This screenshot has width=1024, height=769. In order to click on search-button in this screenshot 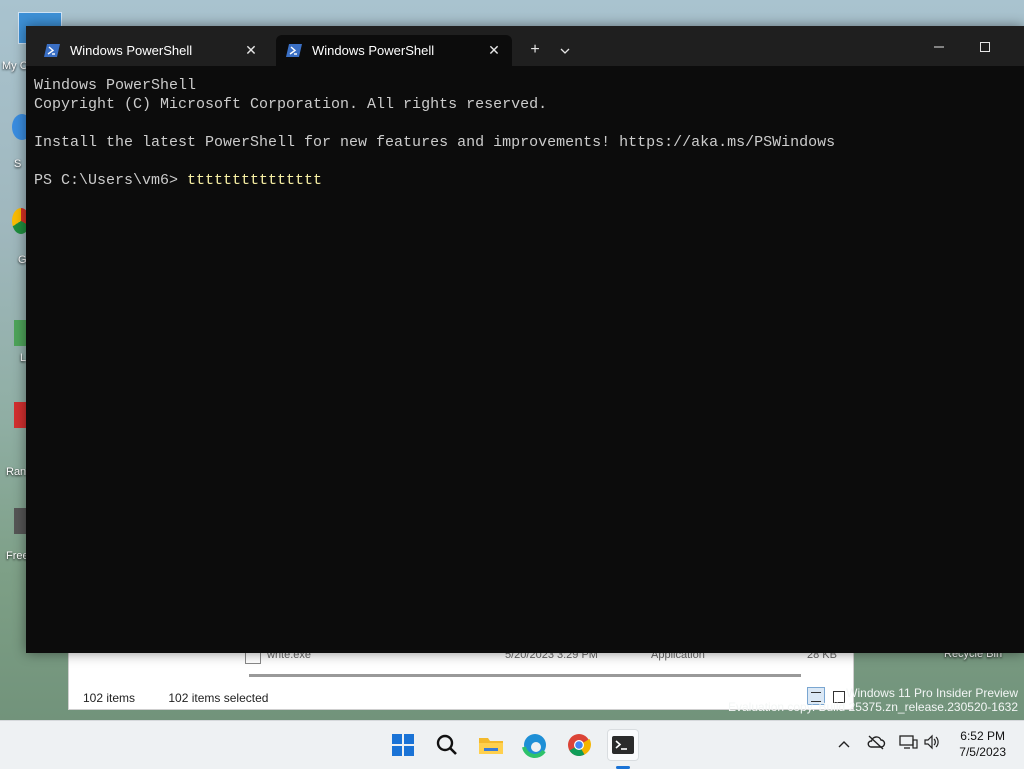, I will do `click(447, 745)`.